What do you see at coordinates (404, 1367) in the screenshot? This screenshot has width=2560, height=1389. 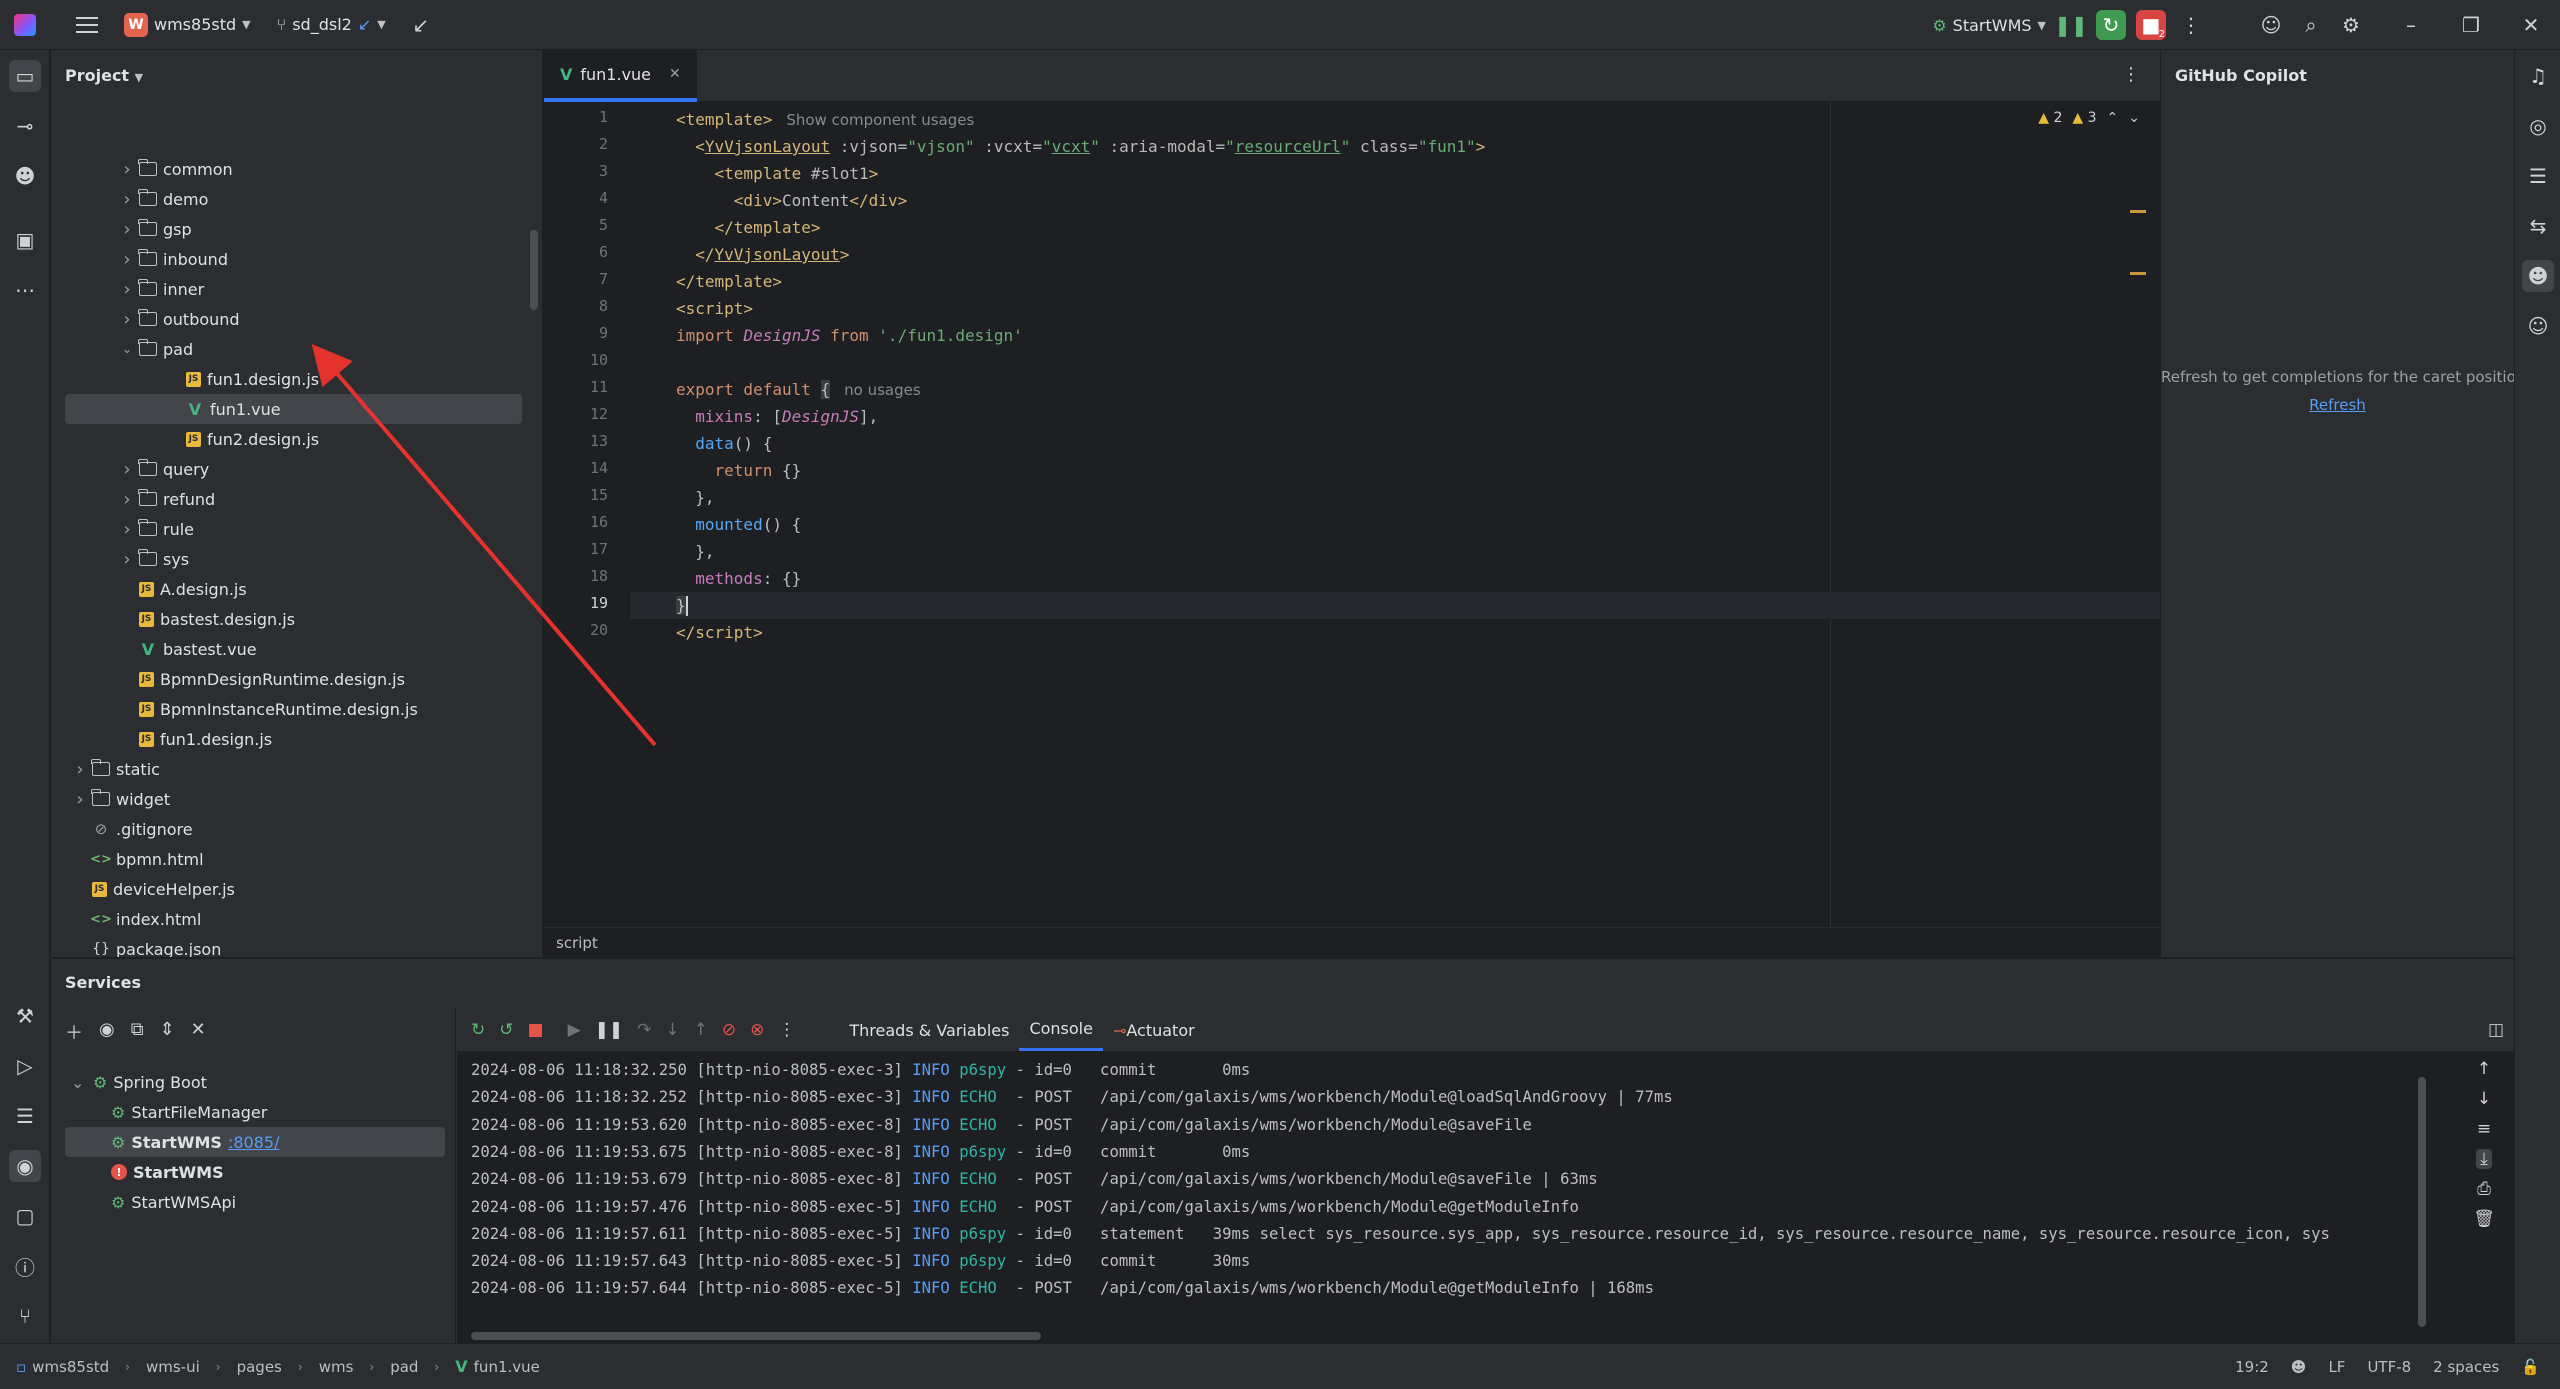 I see `status-breadcrumb-item: pad` at bounding box center [404, 1367].